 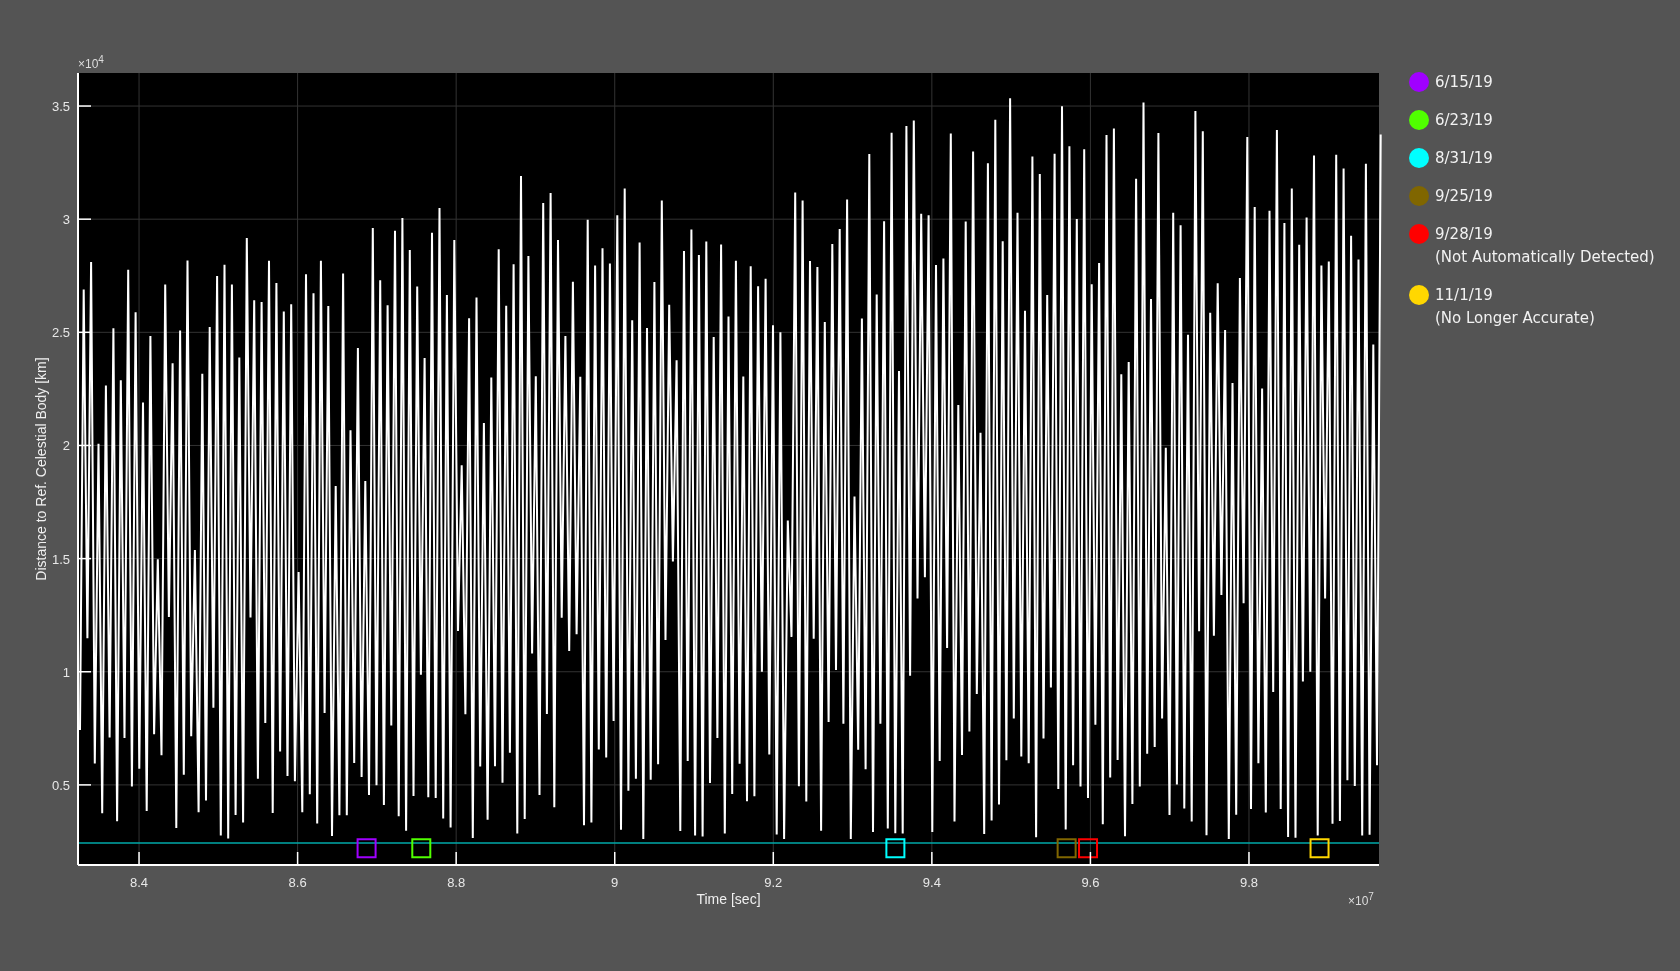 What do you see at coordinates (1545, 257) in the screenshot?
I see `legend-note: (Not Automatically Detected)` at bounding box center [1545, 257].